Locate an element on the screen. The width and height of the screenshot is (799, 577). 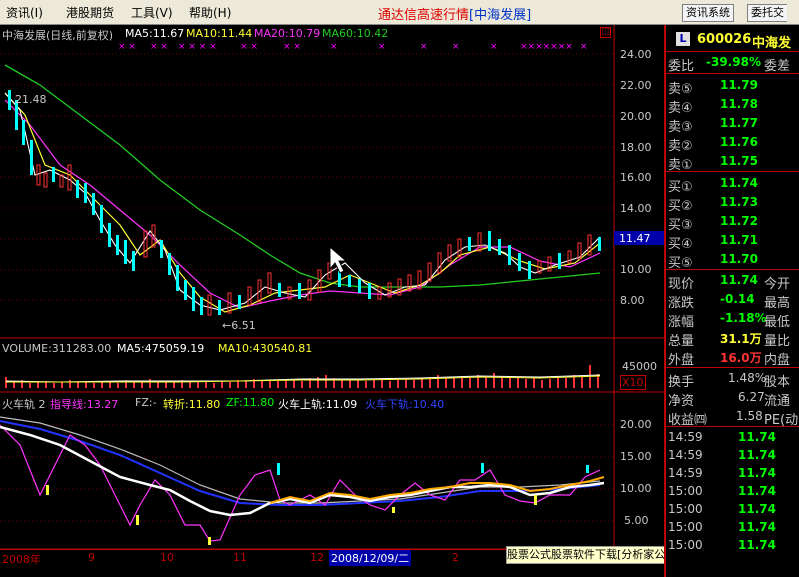
stat-value: -0.14 is located at coordinates (737, 299).